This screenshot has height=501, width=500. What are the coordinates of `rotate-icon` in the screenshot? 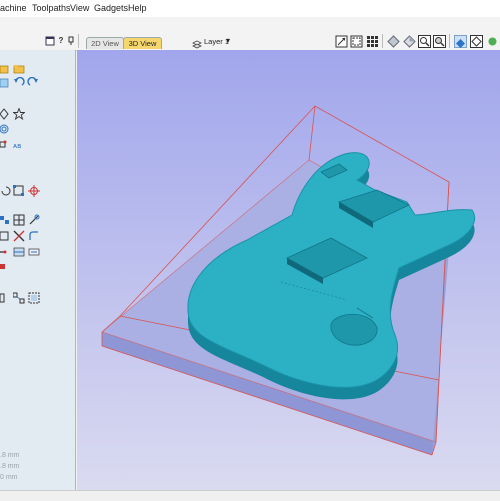 It's located at (6, 190).